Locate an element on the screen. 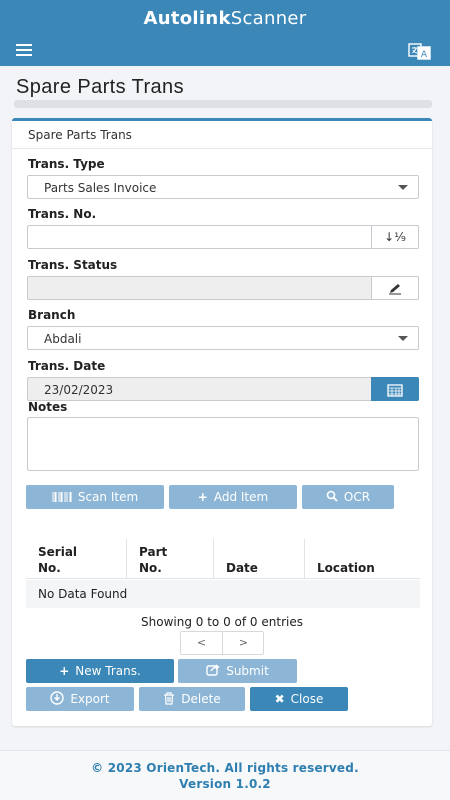 The width and height of the screenshot is (450, 800). branch-label: Branch is located at coordinates (52, 315).